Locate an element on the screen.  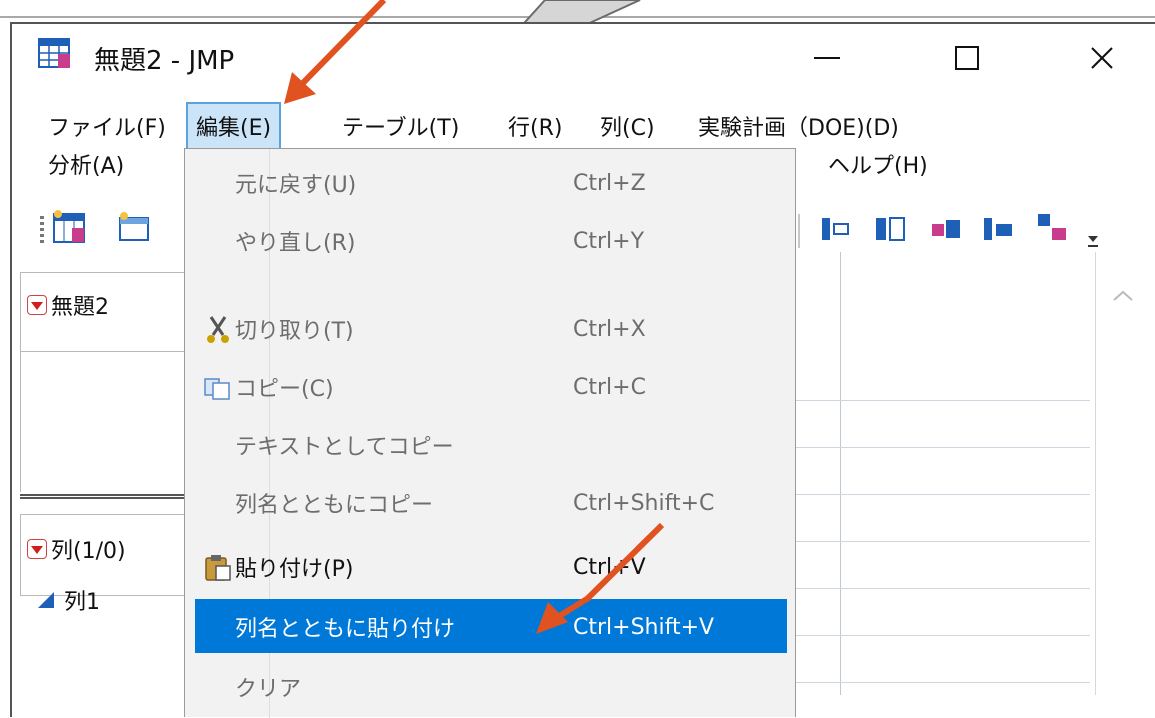
menu-item-shortcut: Ctrl+C is located at coordinates (609, 387).